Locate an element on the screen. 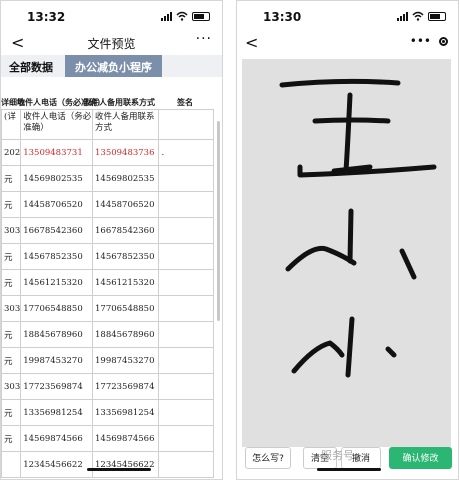  cell-alt: 16678542360 is located at coordinates (125, 230).